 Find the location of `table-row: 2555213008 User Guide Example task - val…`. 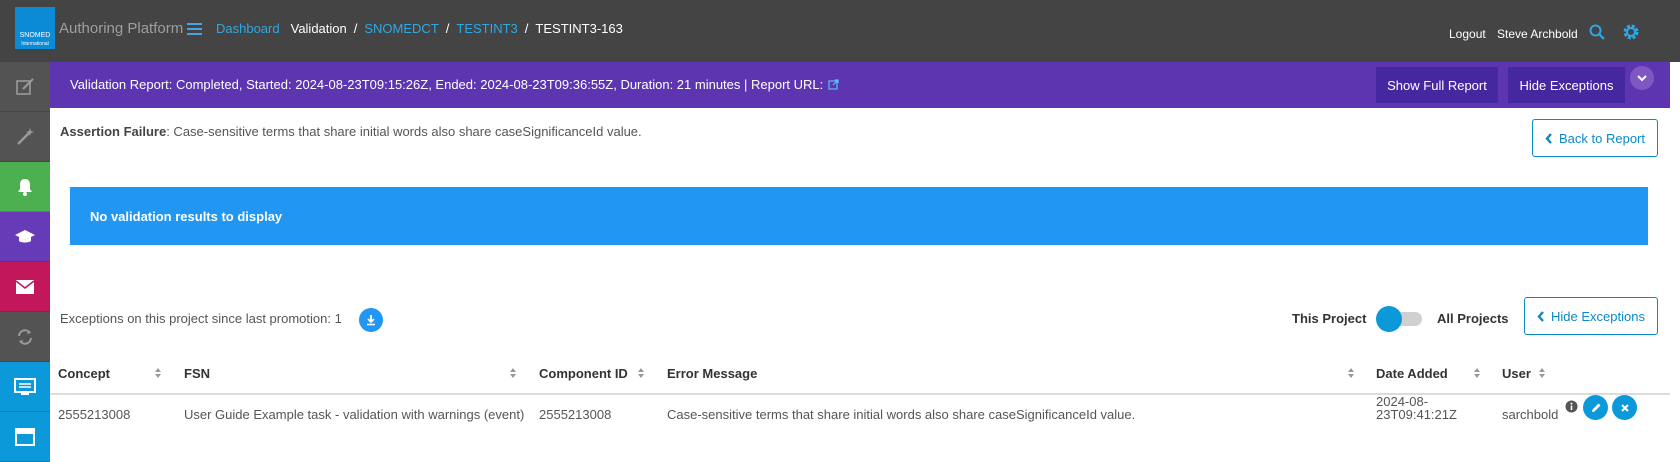

table-row: 2555213008 User Guide Example task - val… is located at coordinates (860, 418).